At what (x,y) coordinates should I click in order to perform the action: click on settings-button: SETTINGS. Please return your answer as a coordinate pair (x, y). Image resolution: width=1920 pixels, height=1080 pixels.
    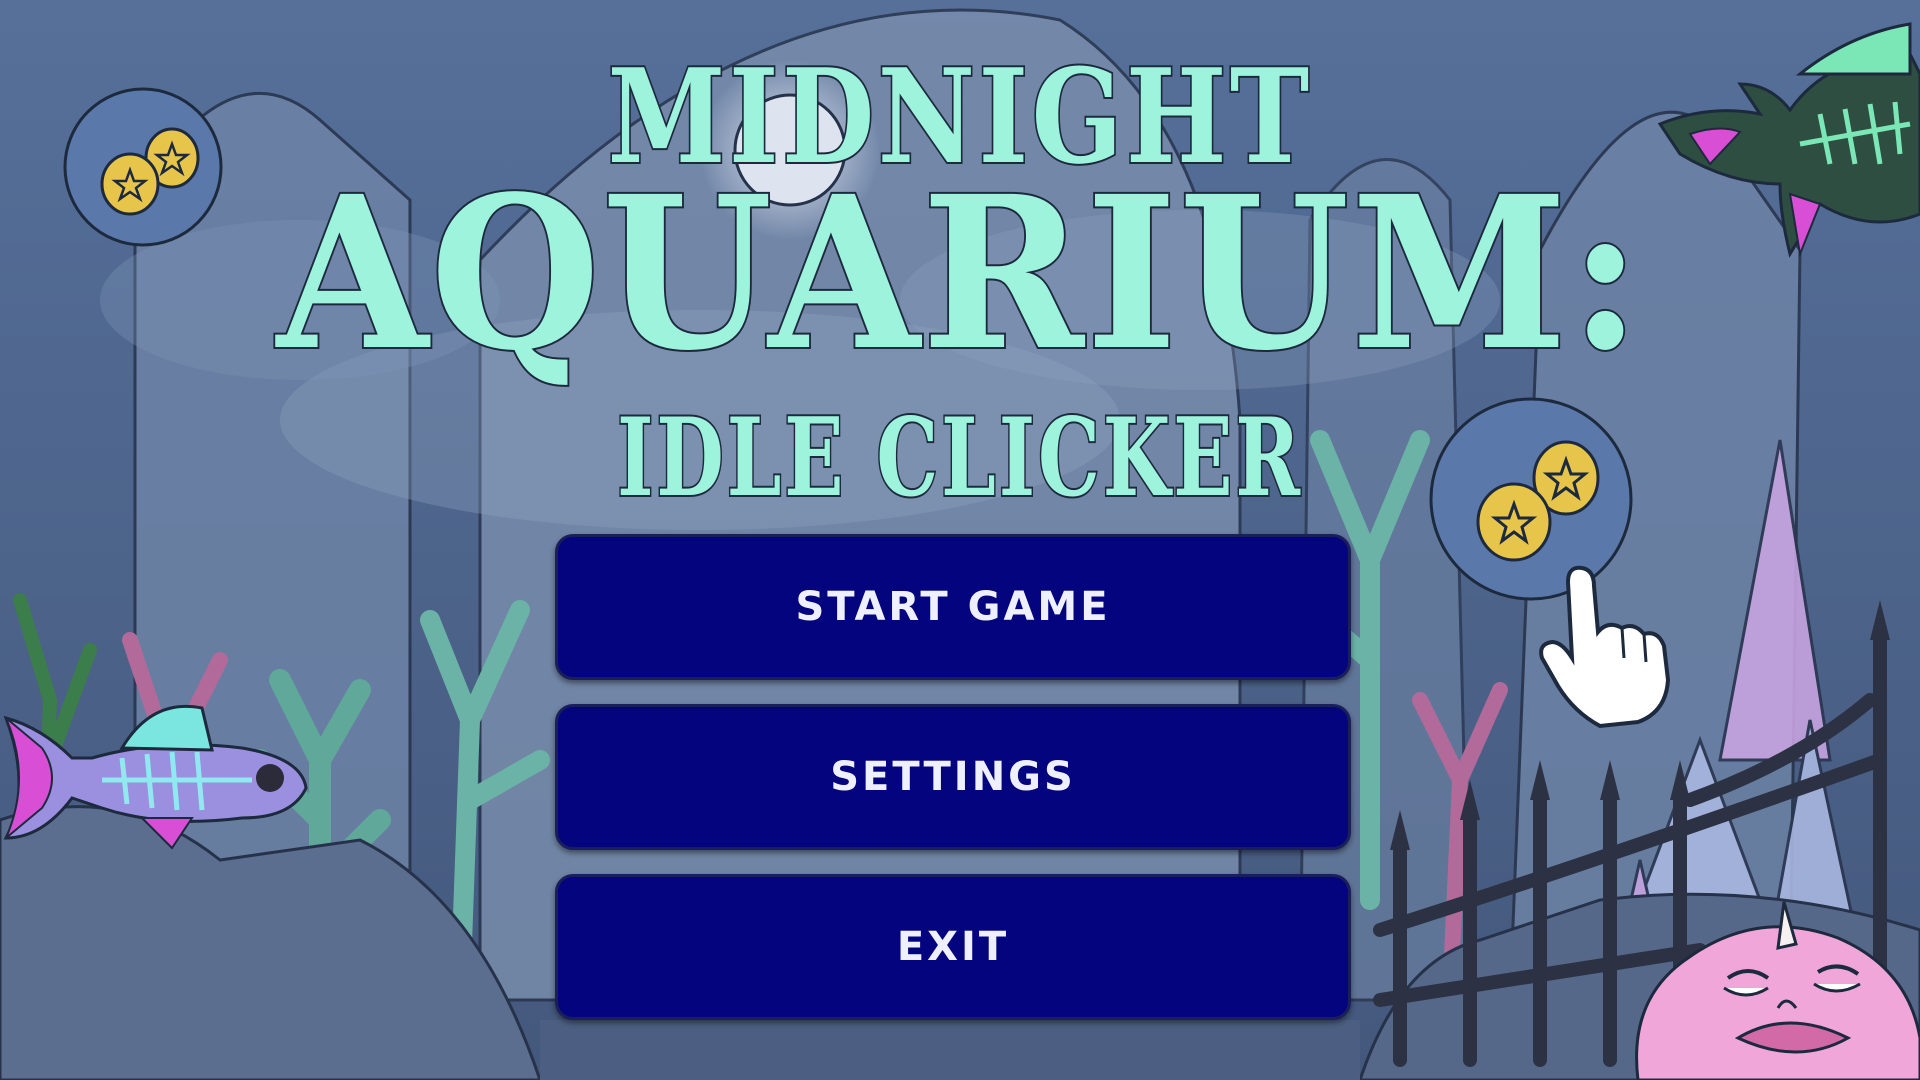
    Looking at the image, I should click on (953, 777).